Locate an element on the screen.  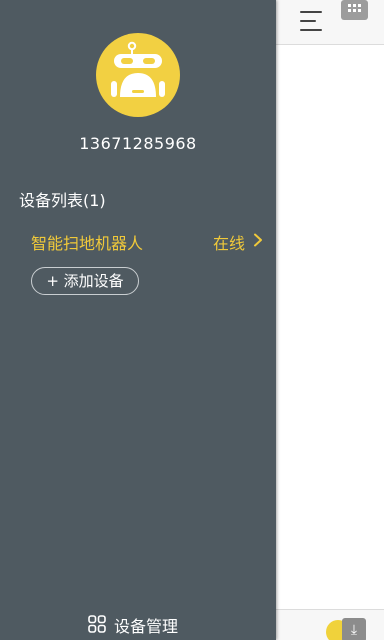
menu-icon is located at coordinates (312, 21).